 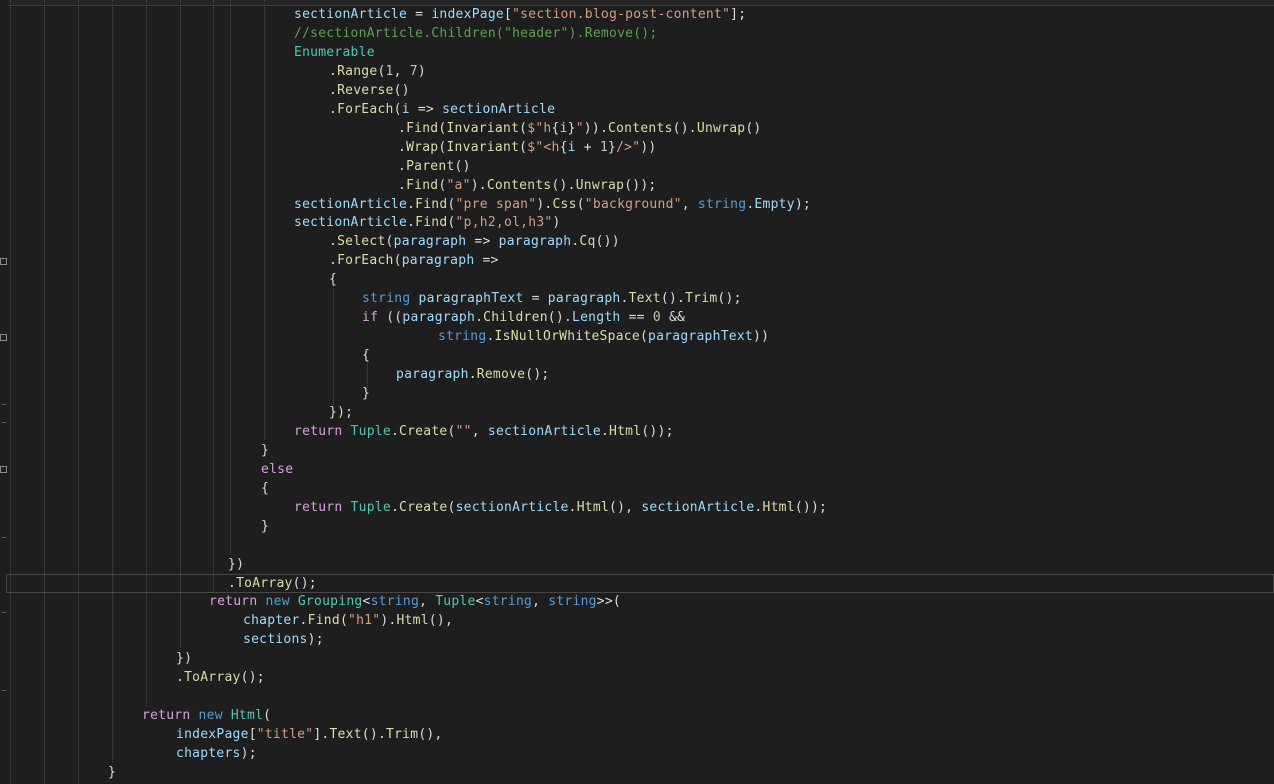 I want to click on code-token: ForEach, so click(x=365, y=109).